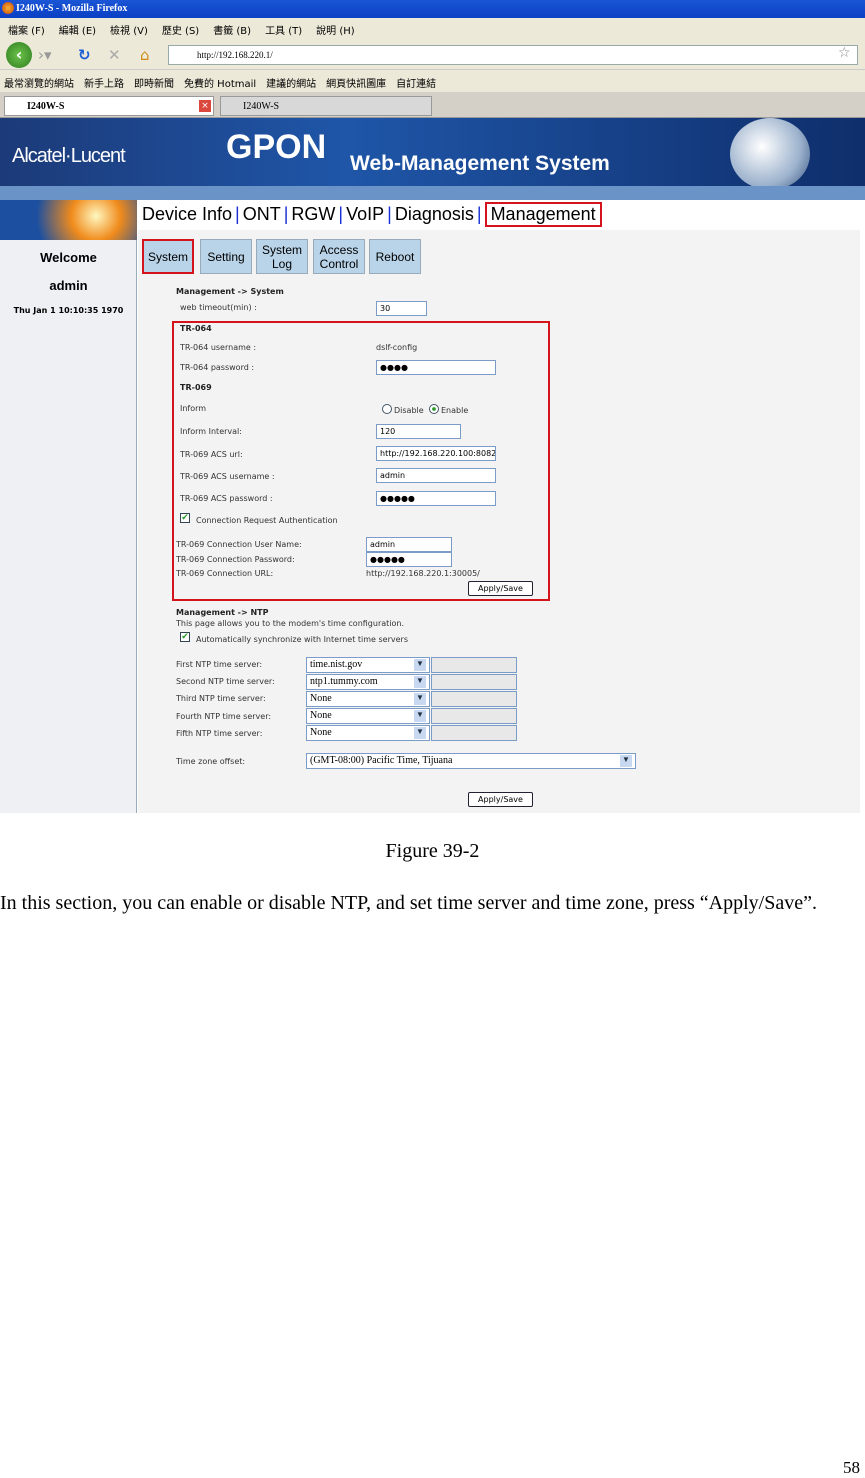  I want to click on tr064-heading: TR-064, so click(196, 328).